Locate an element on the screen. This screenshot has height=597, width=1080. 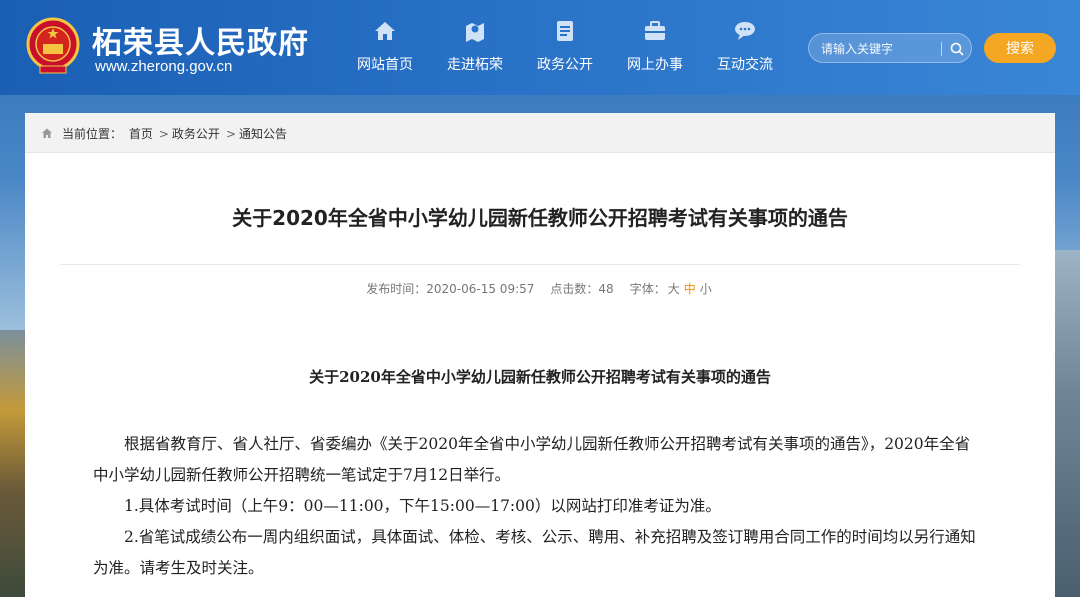
font-size-medium: 中 is located at coordinates (690, 289).